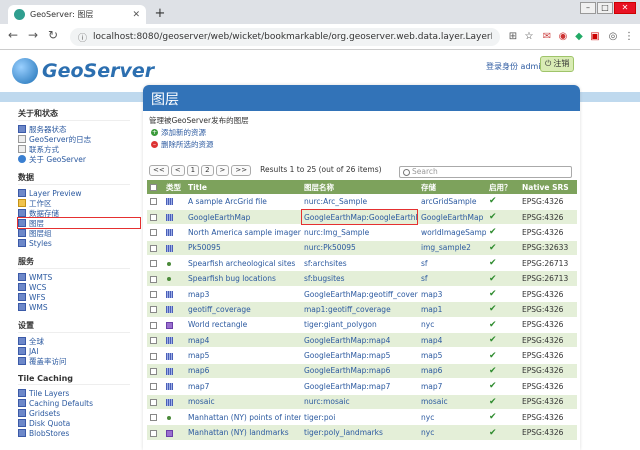 Image resolution: width=640 pixels, height=450 pixels. I want to click on table-row: map5 GoogleEarthMap:map5 map5 ✔ EPSG:4326, so click(362, 355).